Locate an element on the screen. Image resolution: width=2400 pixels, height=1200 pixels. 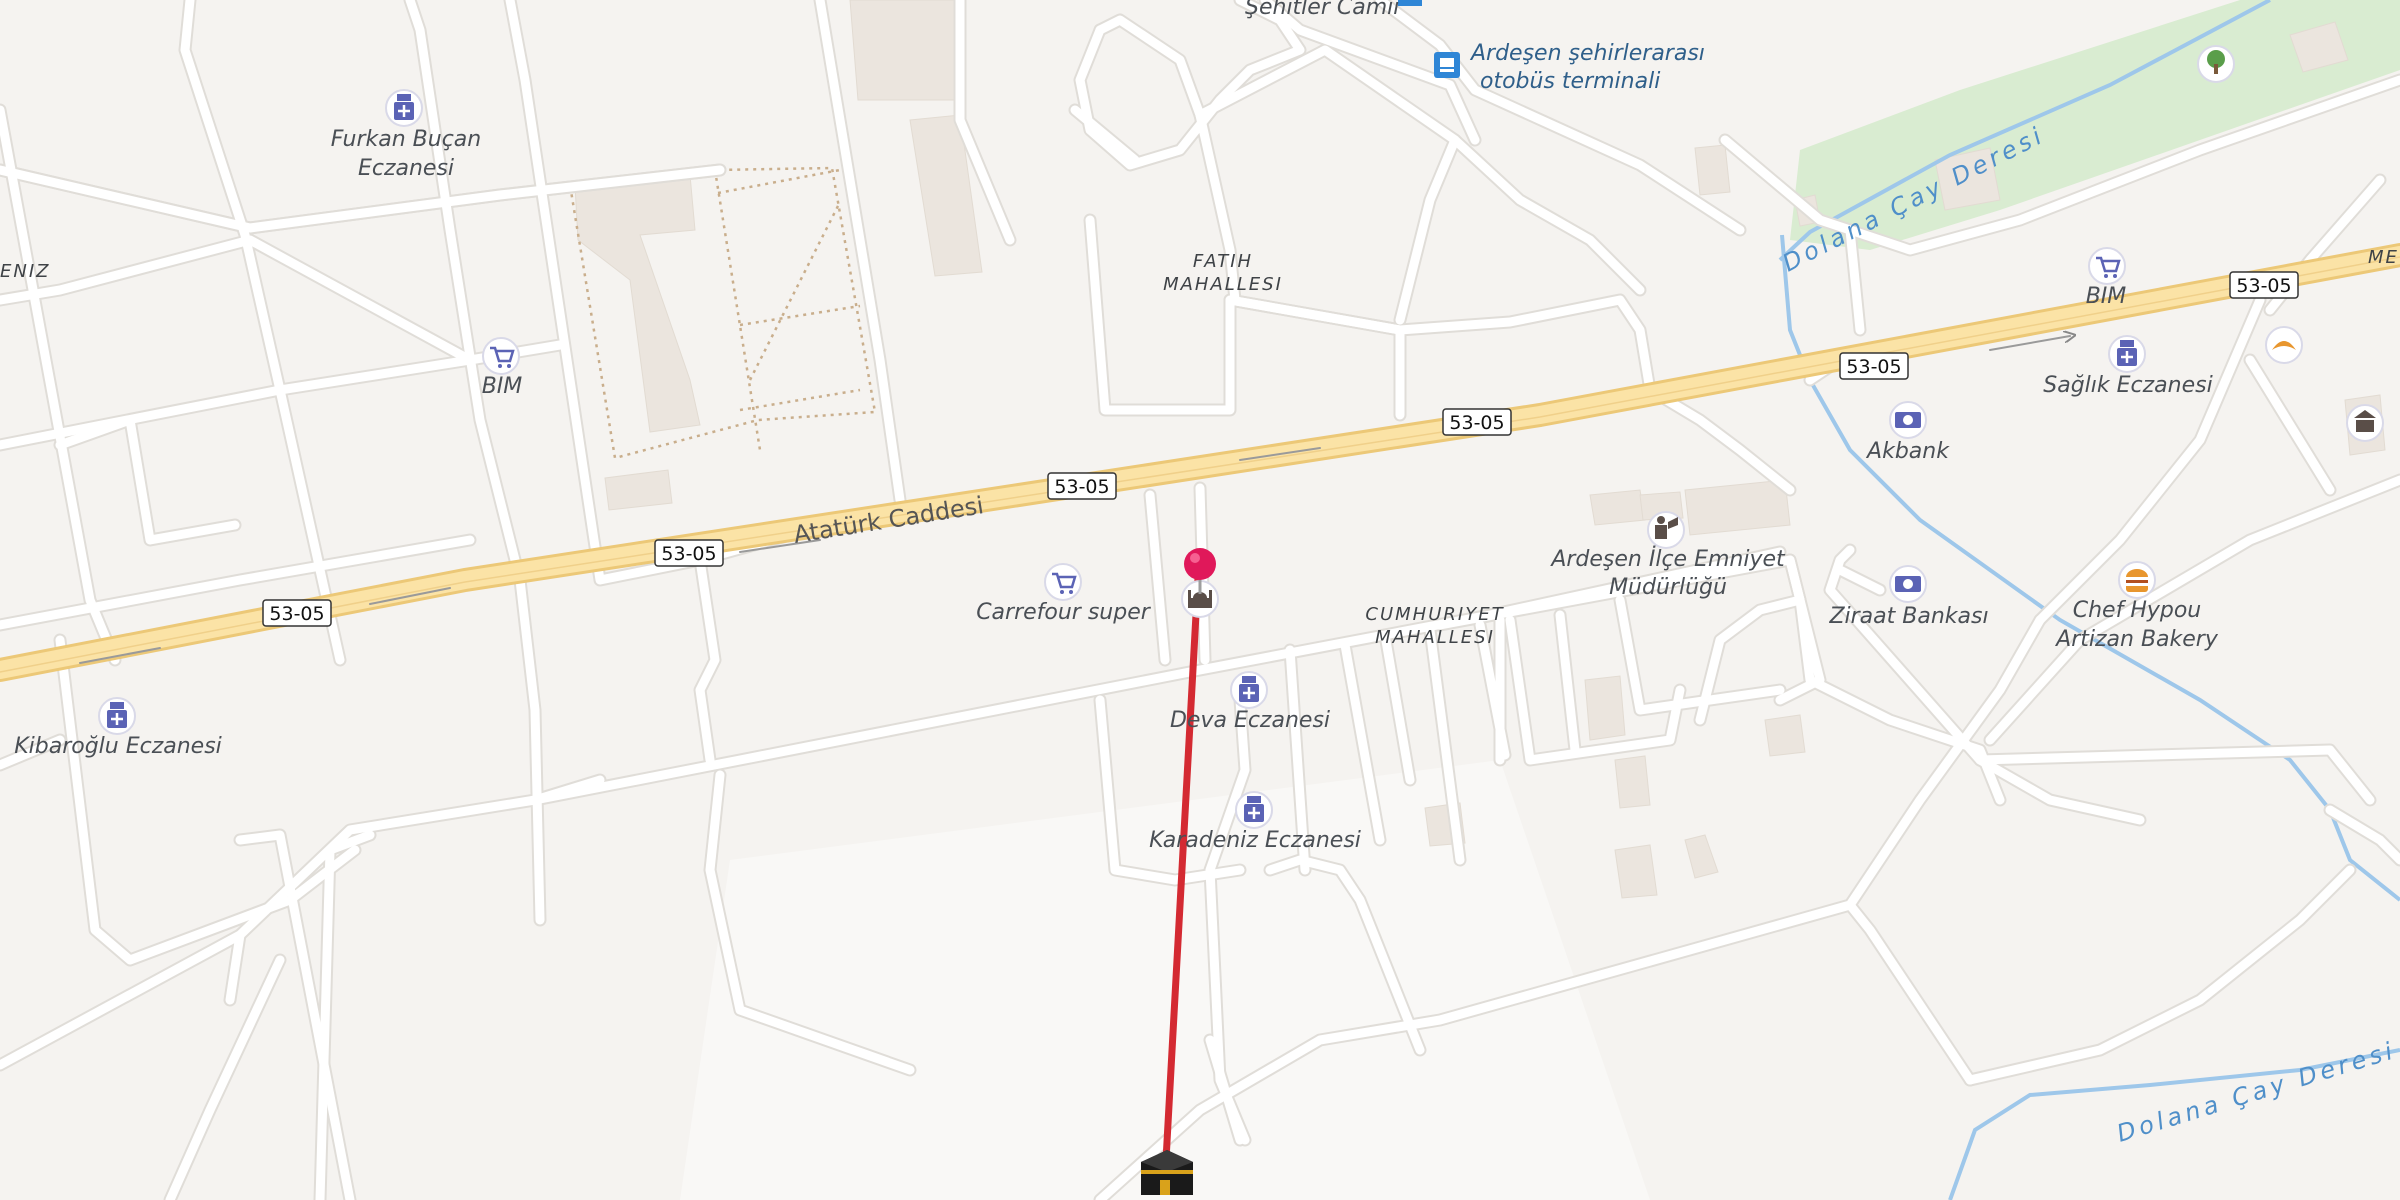
bakery-icon is located at coordinates (2284, 345).